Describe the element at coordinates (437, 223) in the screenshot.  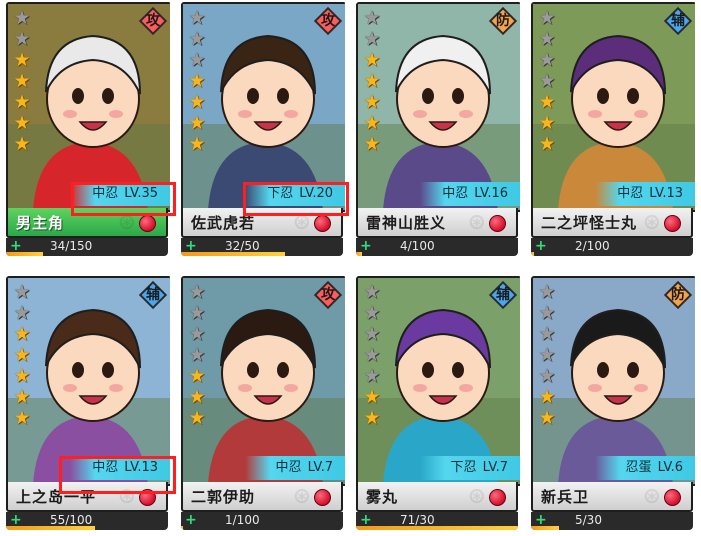
I see `name-bar: ⊛ 雷神山胜义` at that location.